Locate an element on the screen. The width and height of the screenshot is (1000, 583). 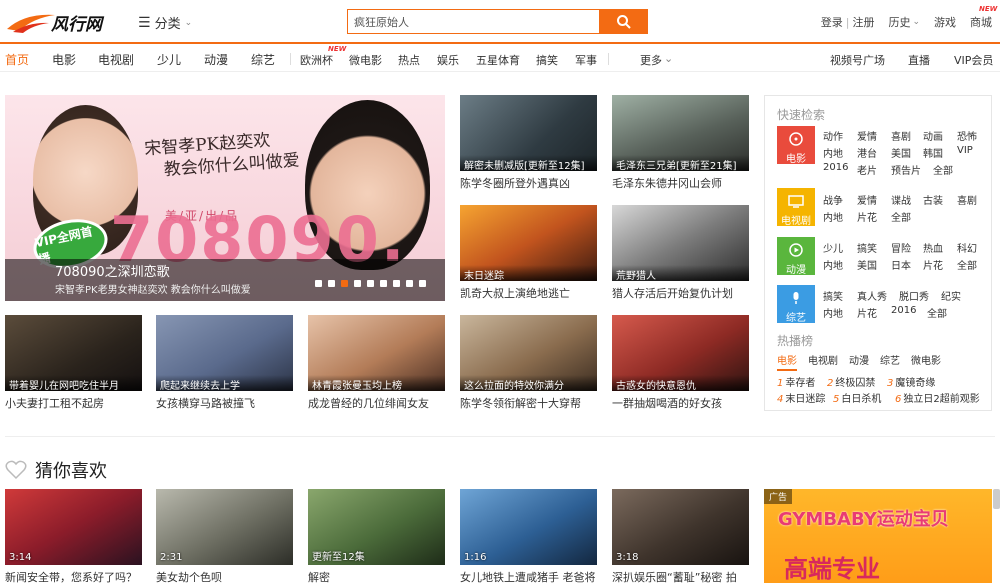
advertisement-banner: 广告 GYMBABY运动宝贝 高端专业 is located at coordinates (878, 536).